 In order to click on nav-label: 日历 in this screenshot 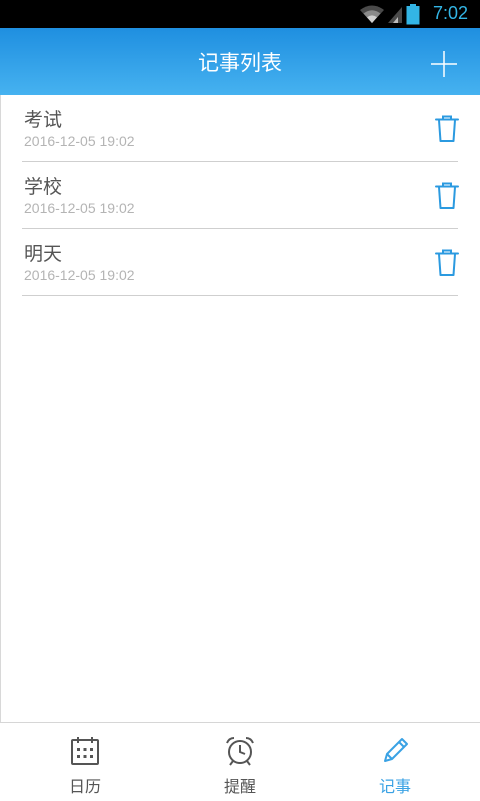, I will do `click(84, 786)`.